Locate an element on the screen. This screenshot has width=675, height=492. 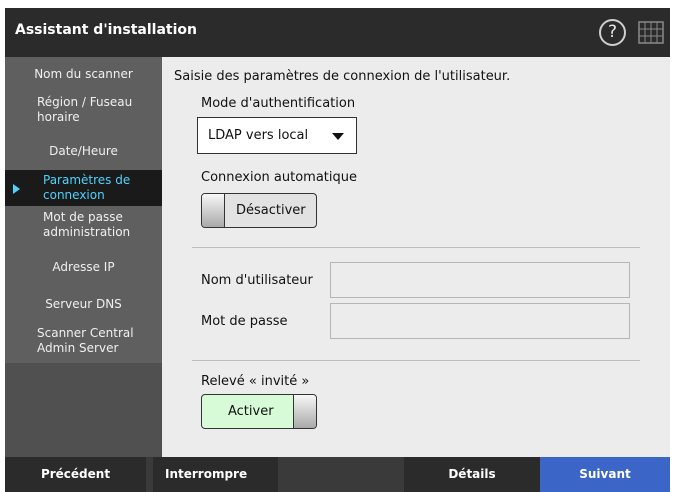
abort-button: Interrompre is located at coordinates (215, 474).